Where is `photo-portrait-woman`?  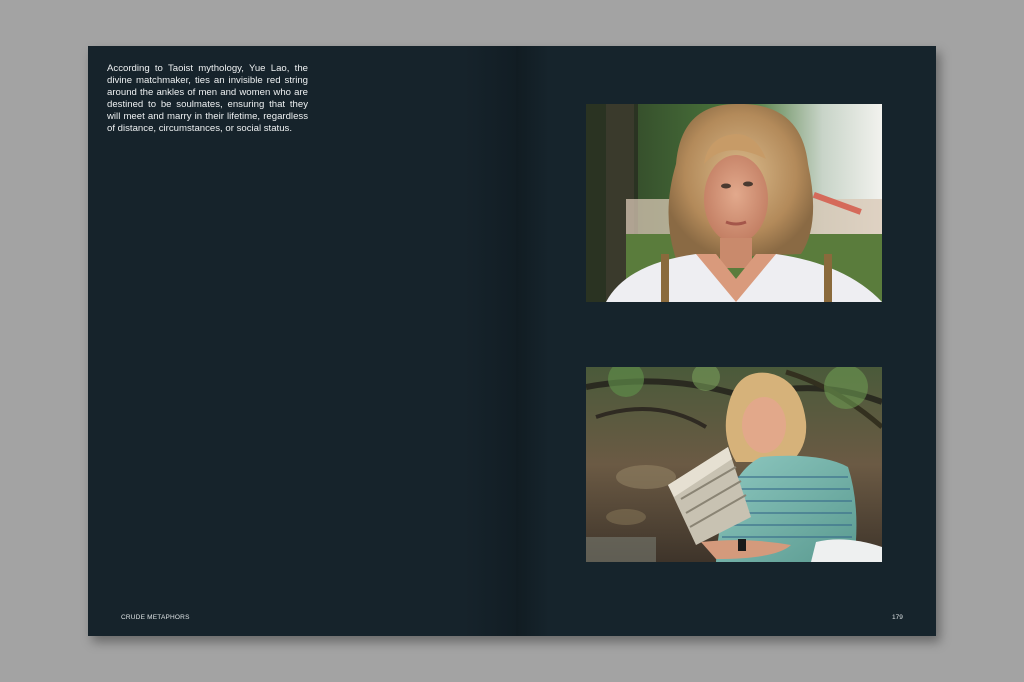 photo-portrait-woman is located at coordinates (734, 203).